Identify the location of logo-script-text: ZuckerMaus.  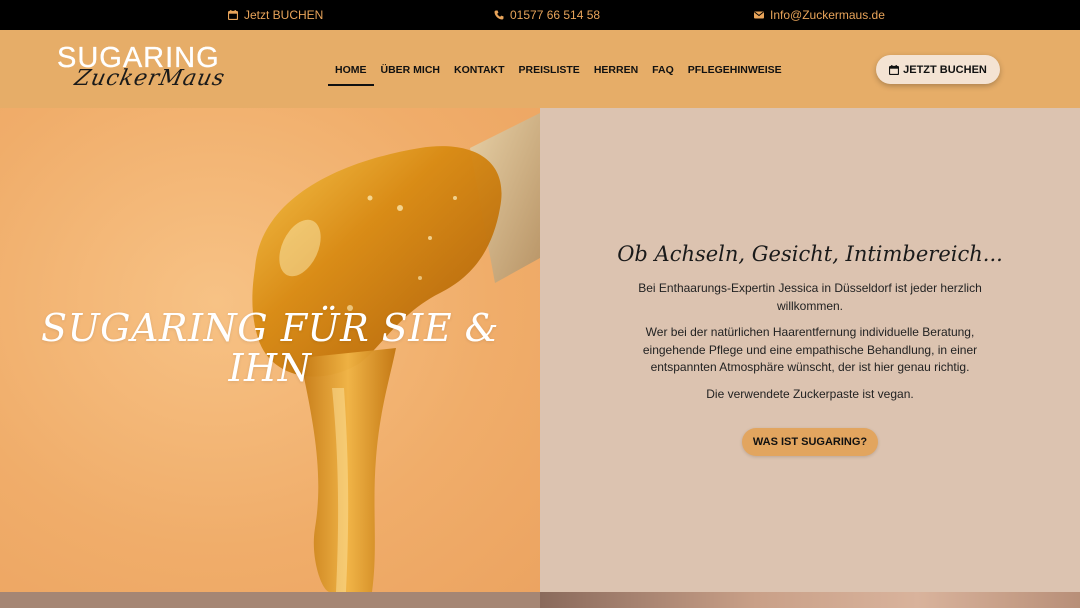
(150, 78).